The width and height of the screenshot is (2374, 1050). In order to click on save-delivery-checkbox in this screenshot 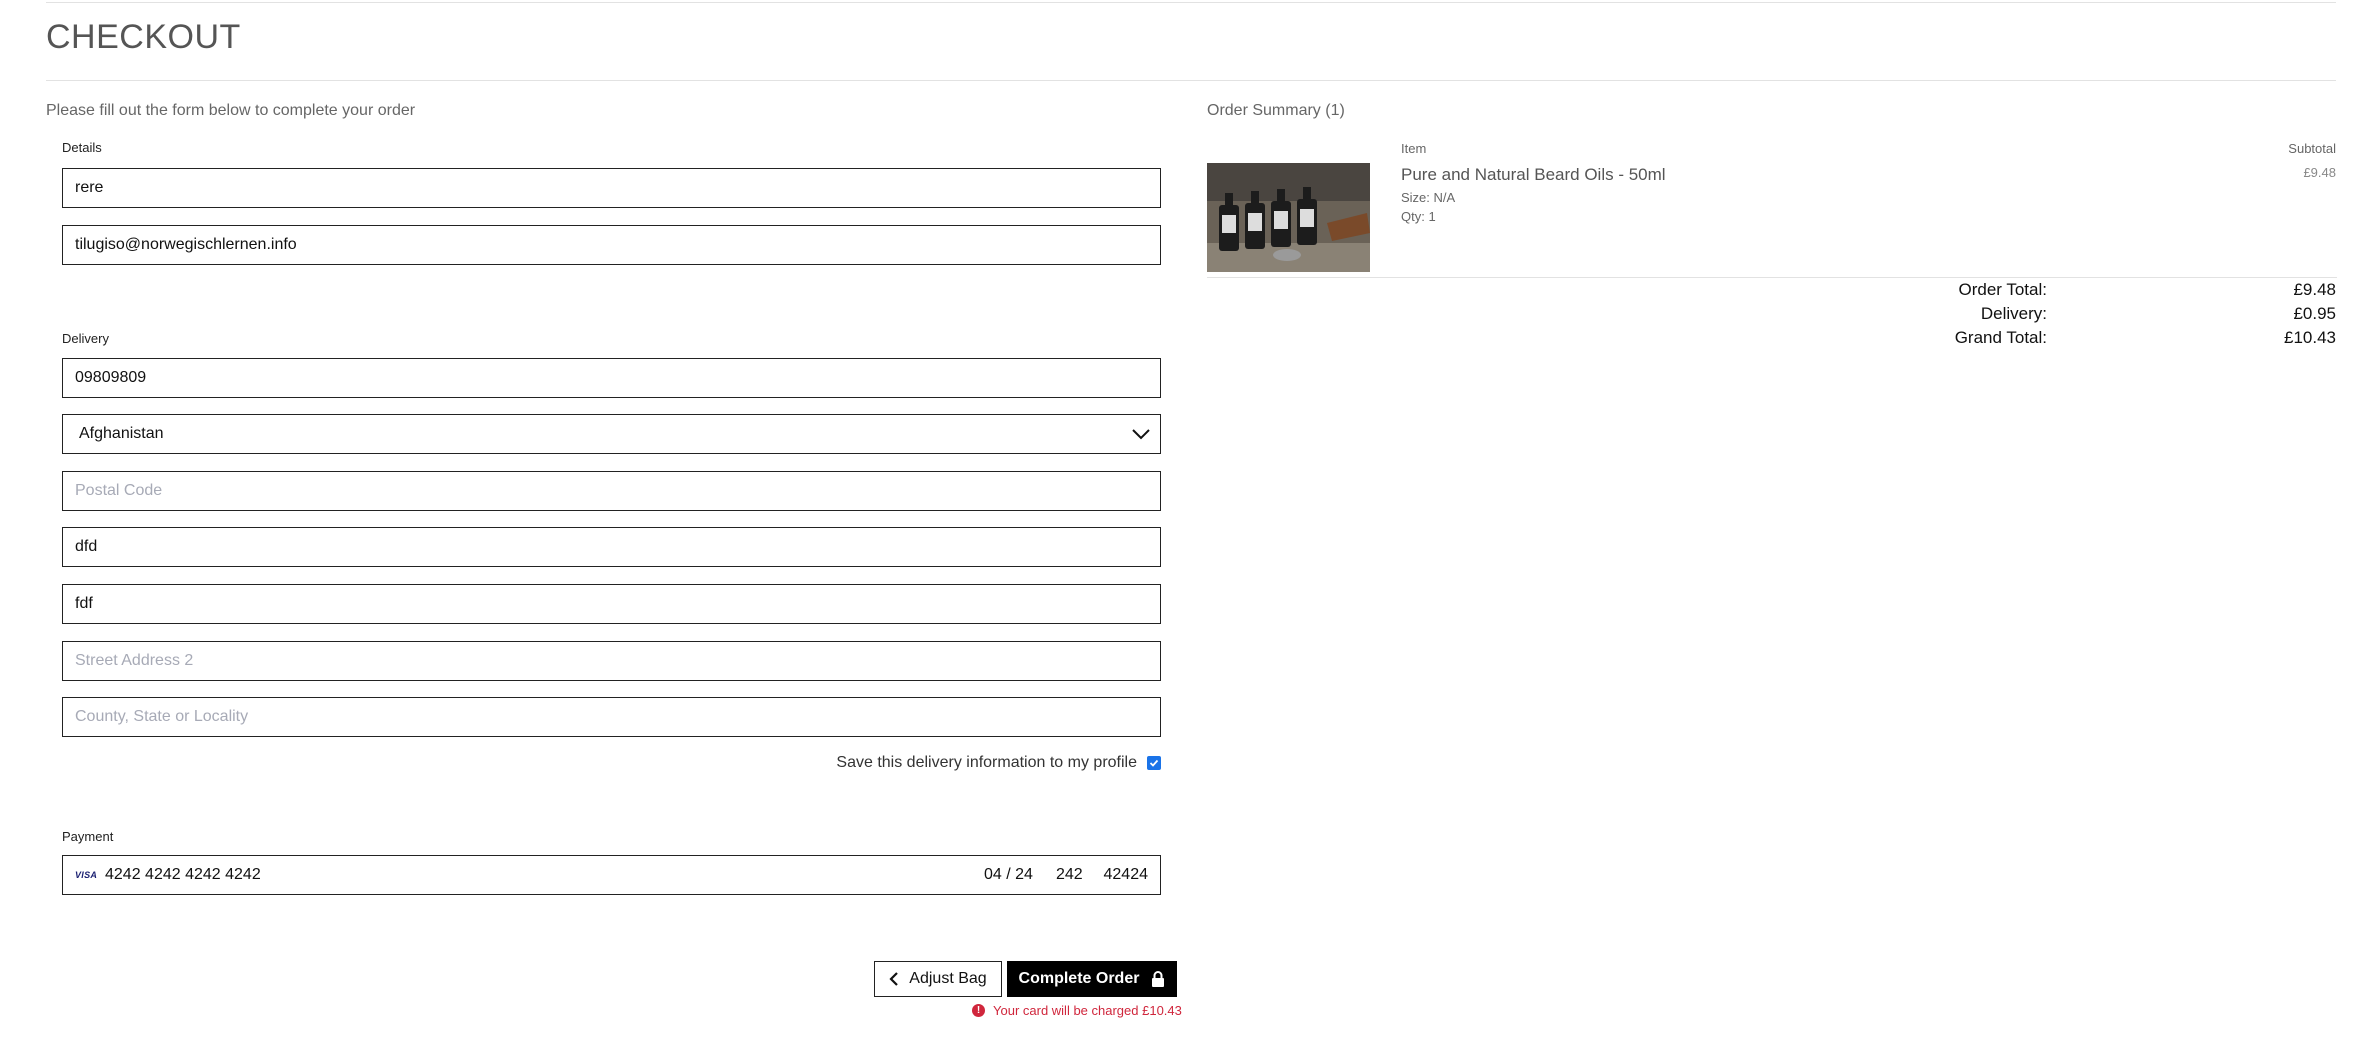, I will do `click(1154, 763)`.